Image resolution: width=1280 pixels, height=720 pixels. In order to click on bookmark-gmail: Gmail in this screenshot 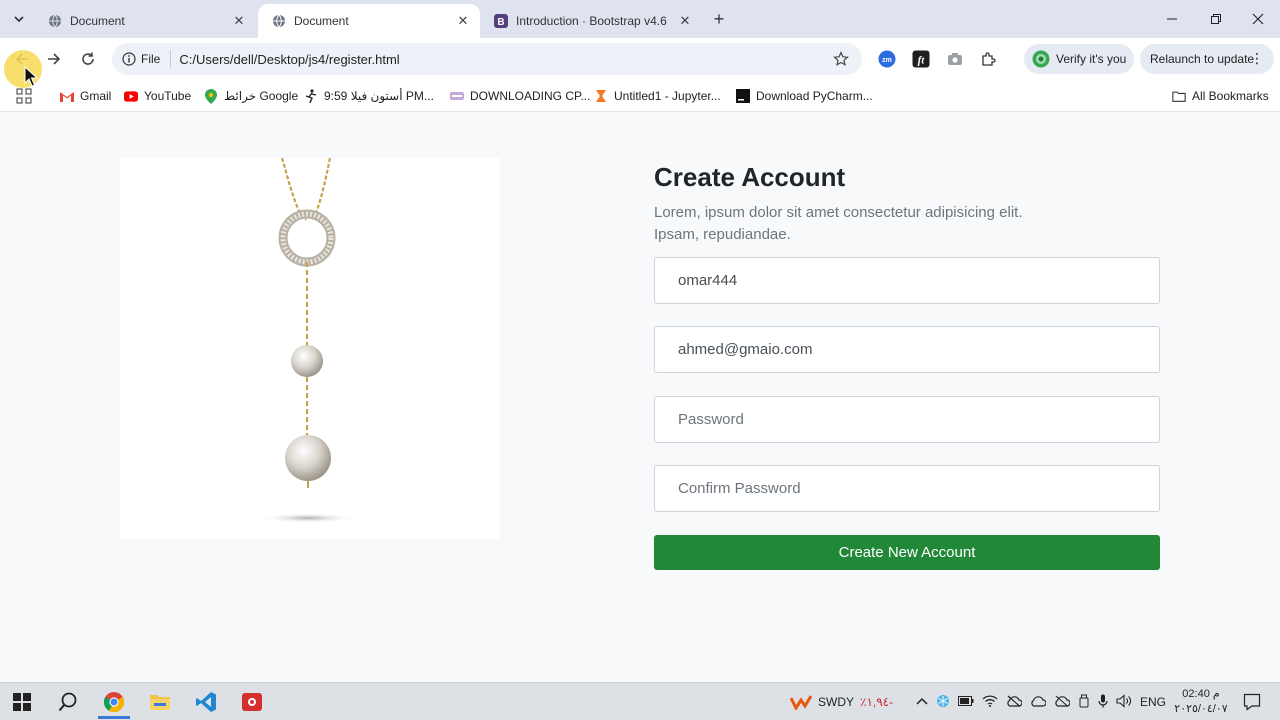, I will do `click(85, 96)`.